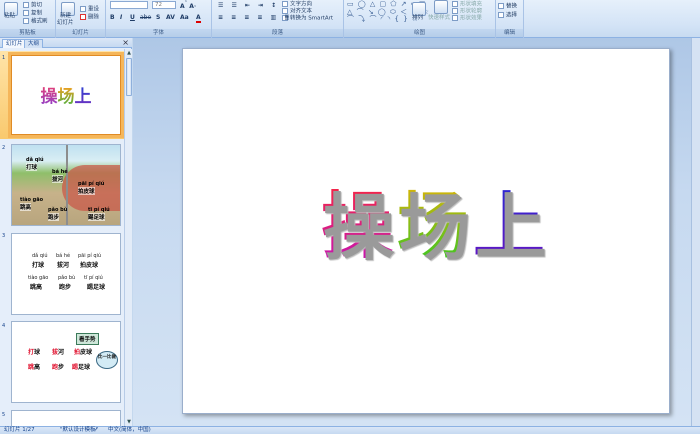 The height and width of the screenshot is (434, 700). Describe the element at coordinates (439, 18) in the screenshot. I see `quick-styles-button: 快速样式` at that location.